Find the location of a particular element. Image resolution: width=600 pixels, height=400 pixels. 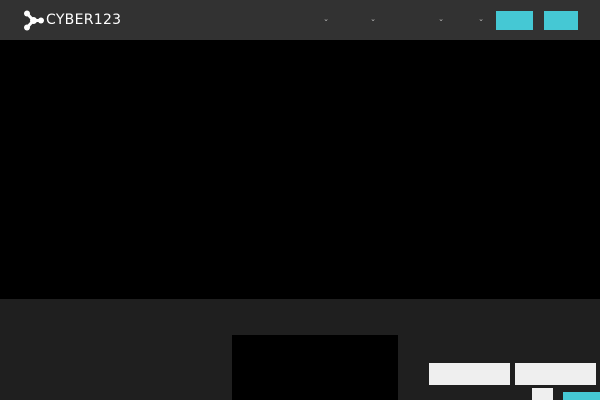

content-media-block is located at coordinates (315, 367).